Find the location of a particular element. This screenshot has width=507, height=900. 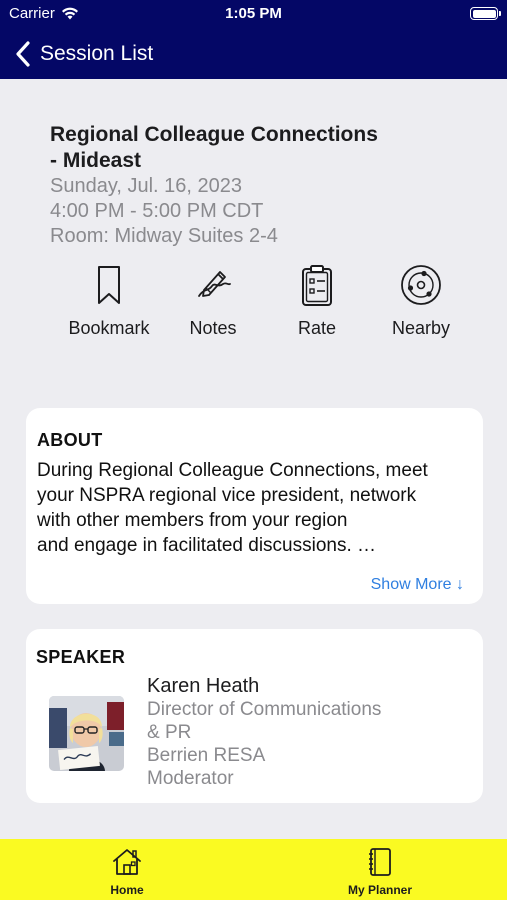

speaker-organization: Berrien RESA is located at coordinates (206, 755).